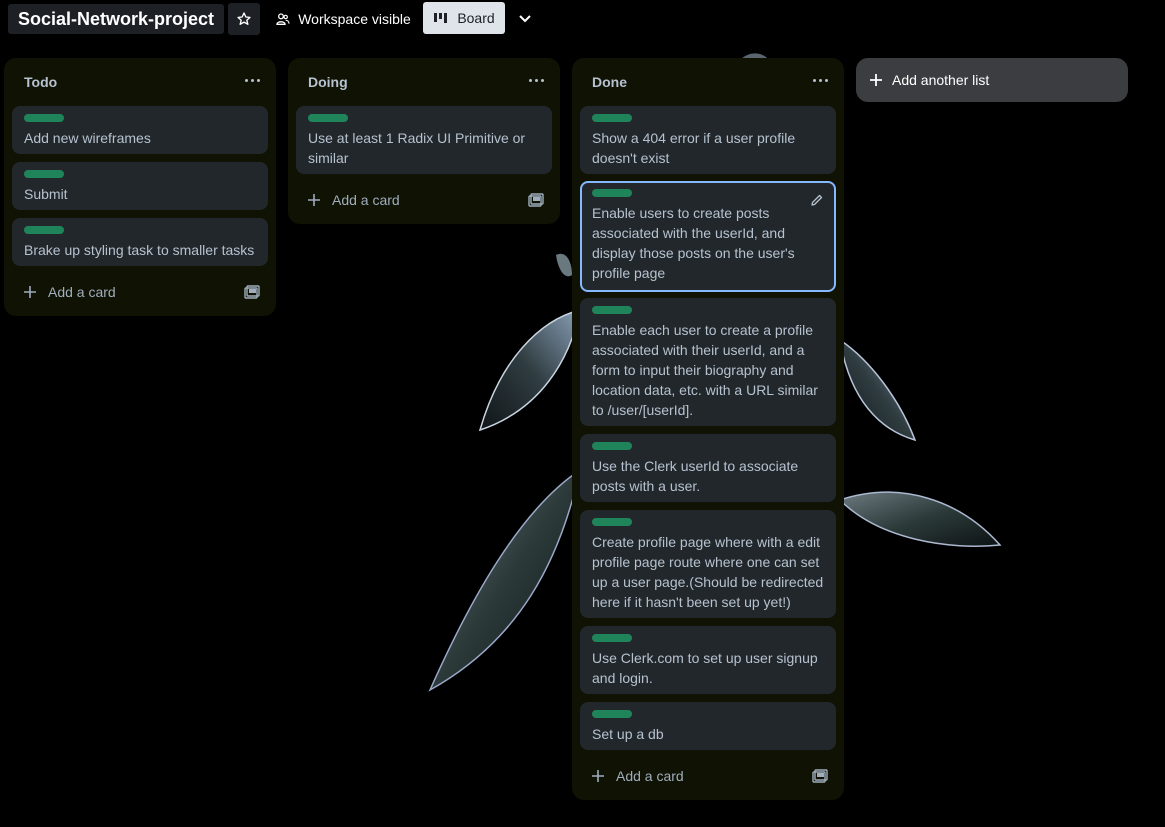 This screenshot has width=1165, height=827. Describe the element at coordinates (354, 19) in the screenshot. I see `workspace-visibility-label: Workspace visible` at that location.